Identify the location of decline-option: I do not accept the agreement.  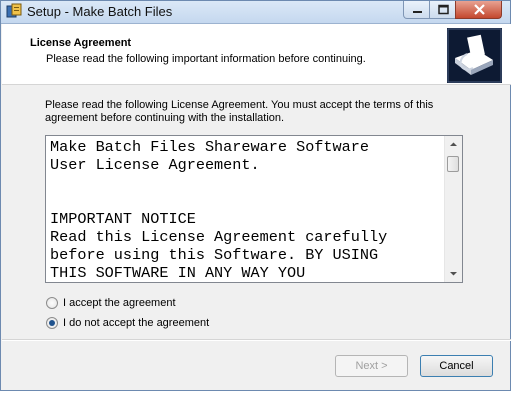
(127, 323).